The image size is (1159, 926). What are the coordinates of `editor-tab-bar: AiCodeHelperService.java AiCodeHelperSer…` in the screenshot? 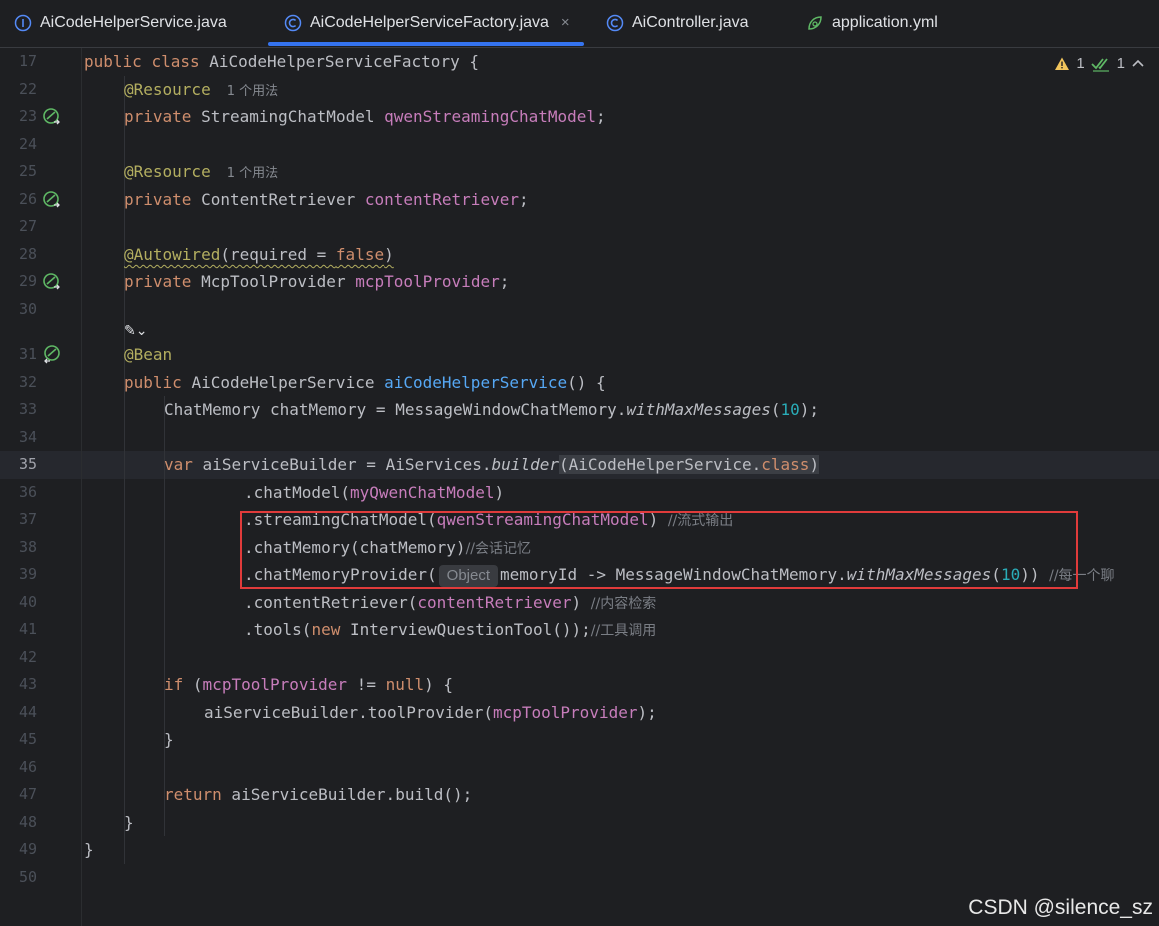 It's located at (579, 24).